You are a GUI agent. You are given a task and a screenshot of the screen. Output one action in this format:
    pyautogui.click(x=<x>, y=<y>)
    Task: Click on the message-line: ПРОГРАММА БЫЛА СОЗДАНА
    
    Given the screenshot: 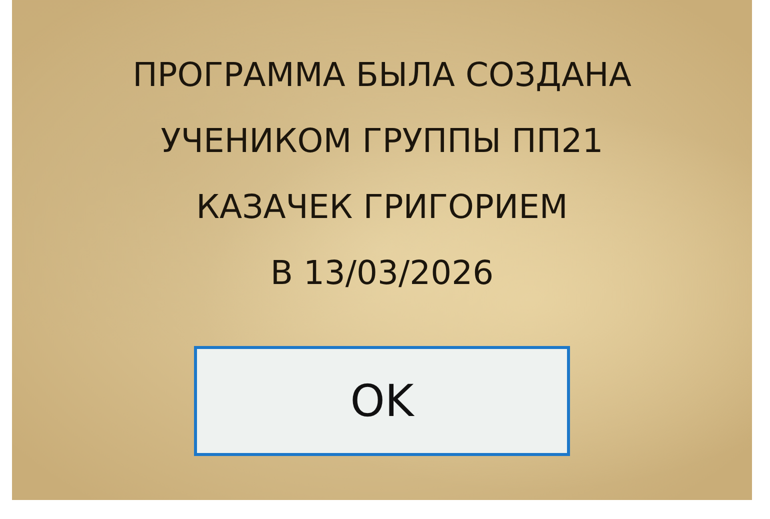 What is the action you would take?
    pyautogui.click(x=382, y=75)
    